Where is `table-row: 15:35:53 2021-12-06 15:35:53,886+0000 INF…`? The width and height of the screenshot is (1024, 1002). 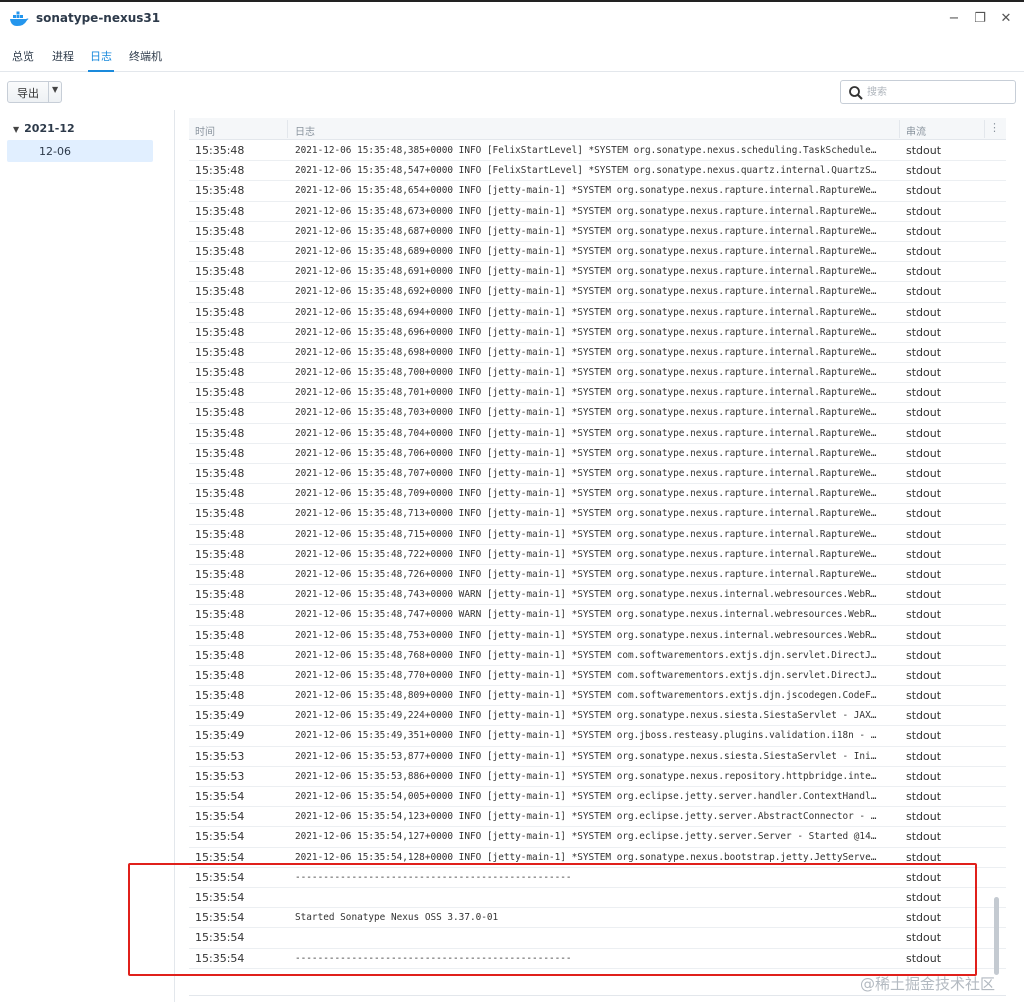 table-row: 15:35:53 2021-12-06 15:35:53,886+0000 INF… is located at coordinates (597, 777).